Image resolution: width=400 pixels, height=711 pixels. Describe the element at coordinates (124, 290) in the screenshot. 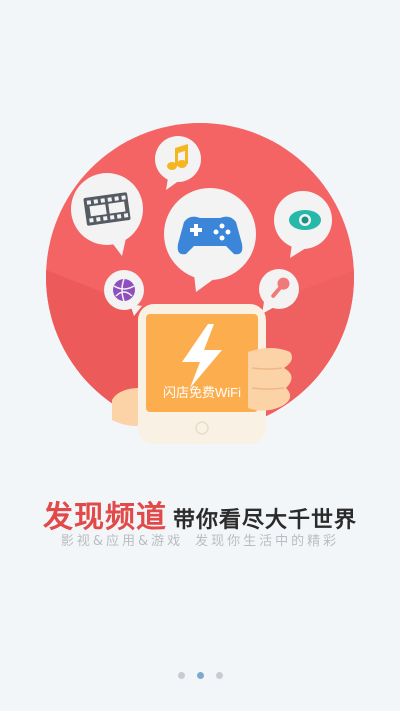

I see `sports-ball-icon` at that location.